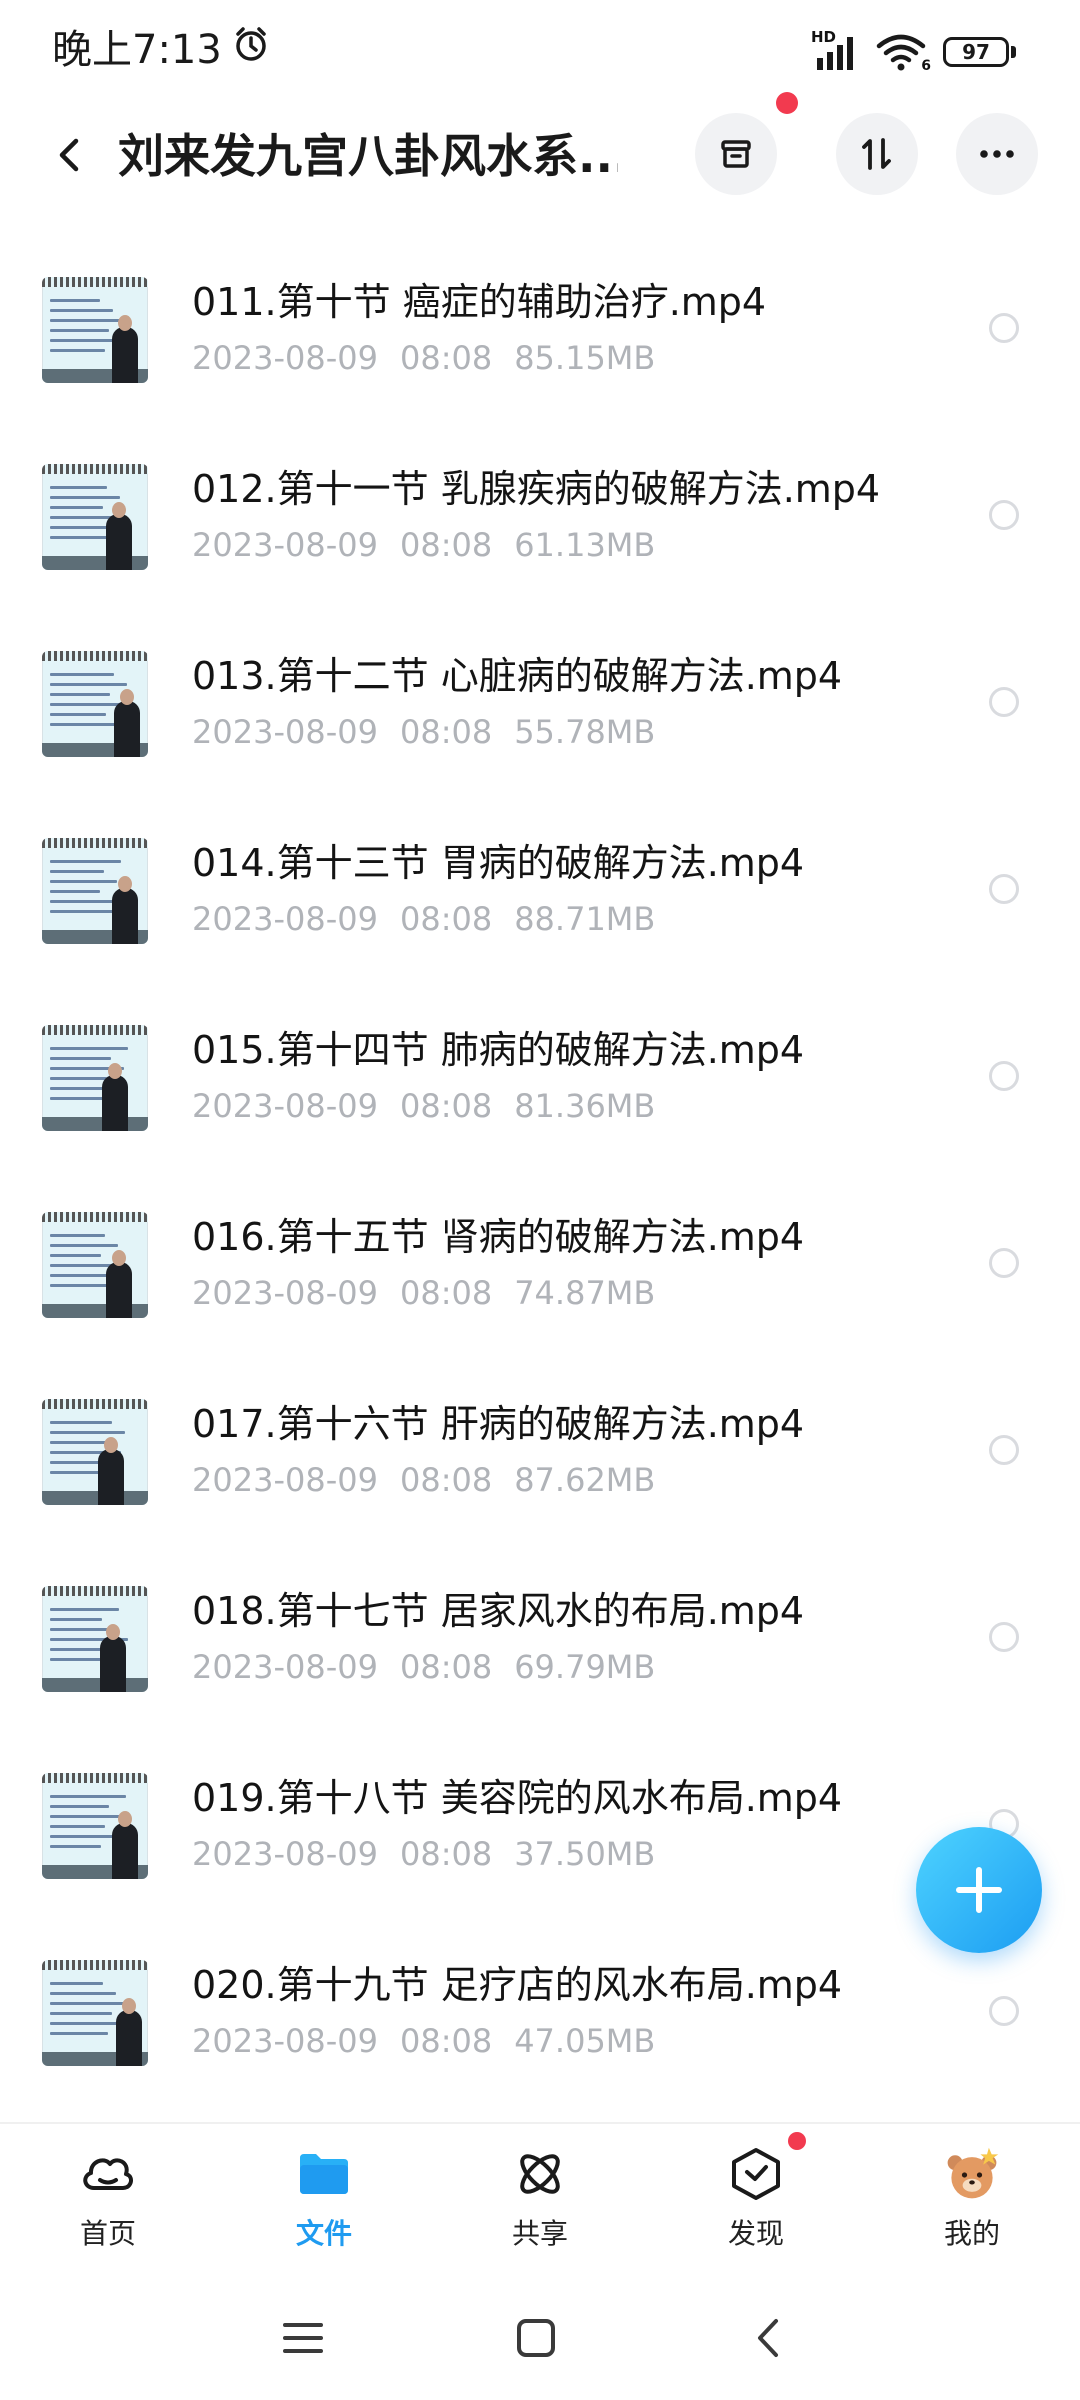  What do you see at coordinates (517, 1985) in the screenshot?
I see `file-name: 020.第十九节 足疗店的风水布局.mp4` at bounding box center [517, 1985].